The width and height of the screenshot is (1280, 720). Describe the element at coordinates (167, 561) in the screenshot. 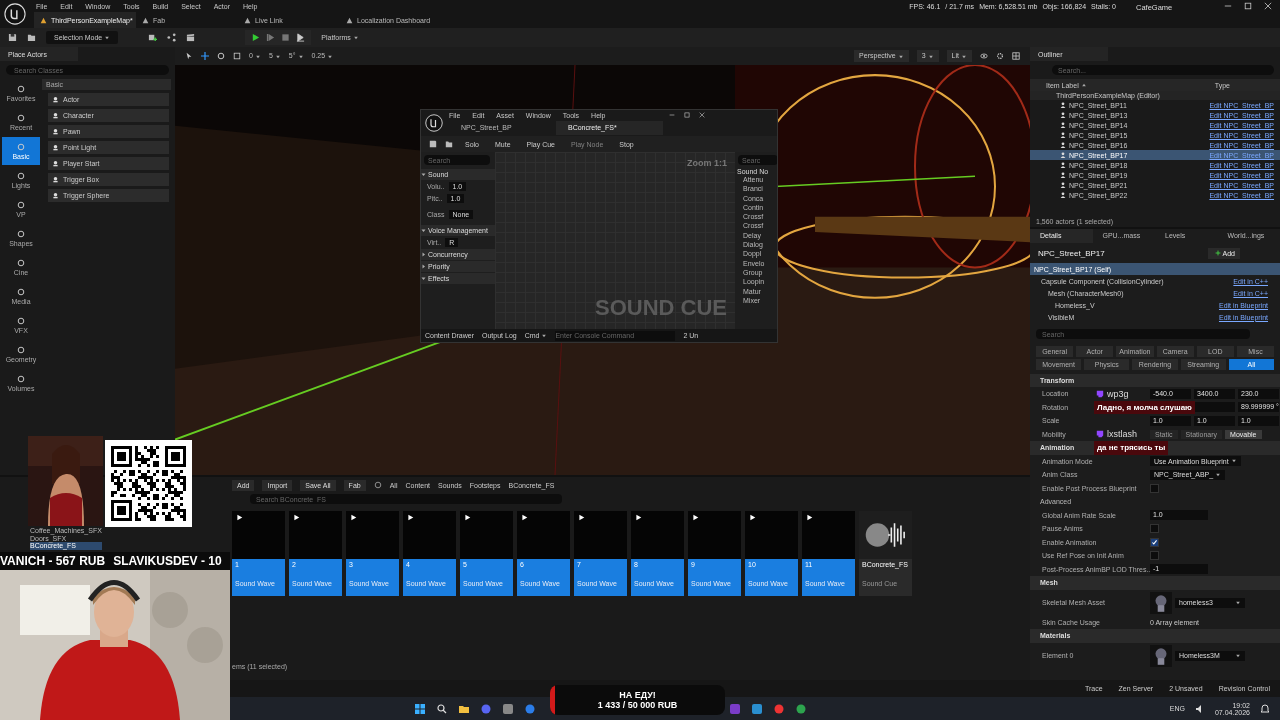

I see `donation-text: SLAVIKUSDEV - 10` at that location.